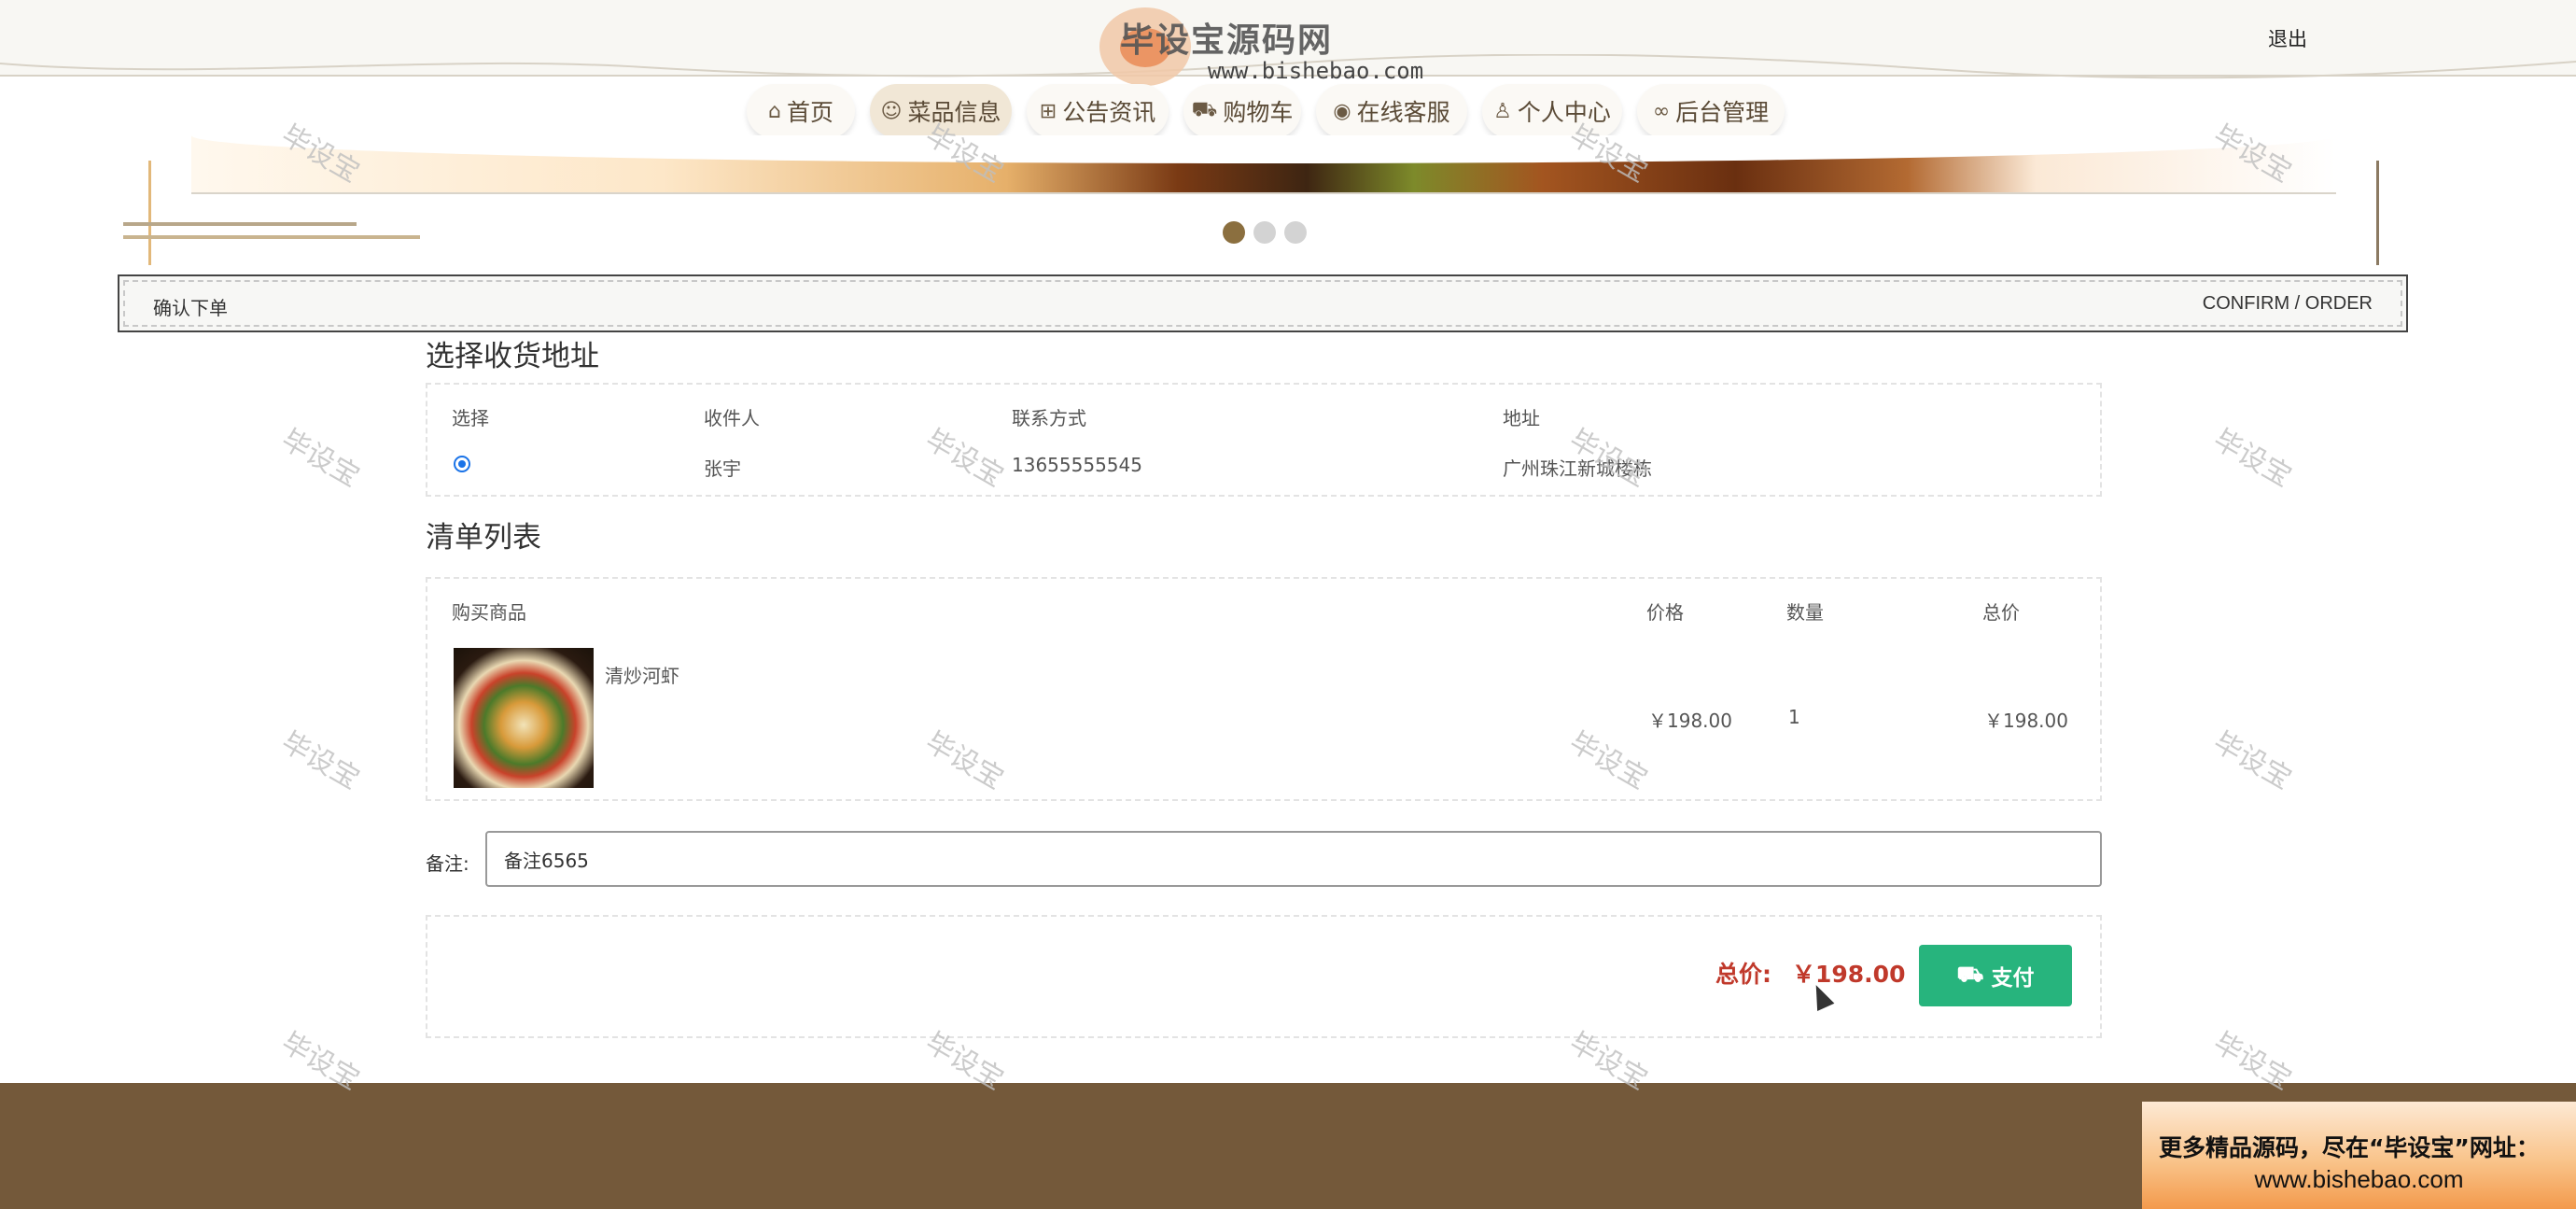 Image resolution: width=2576 pixels, height=1209 pixels. What do you see at coordinates (891, 111) in the screenshot?
I see `smile-icon: ☺` at bounding box center [891, 111].